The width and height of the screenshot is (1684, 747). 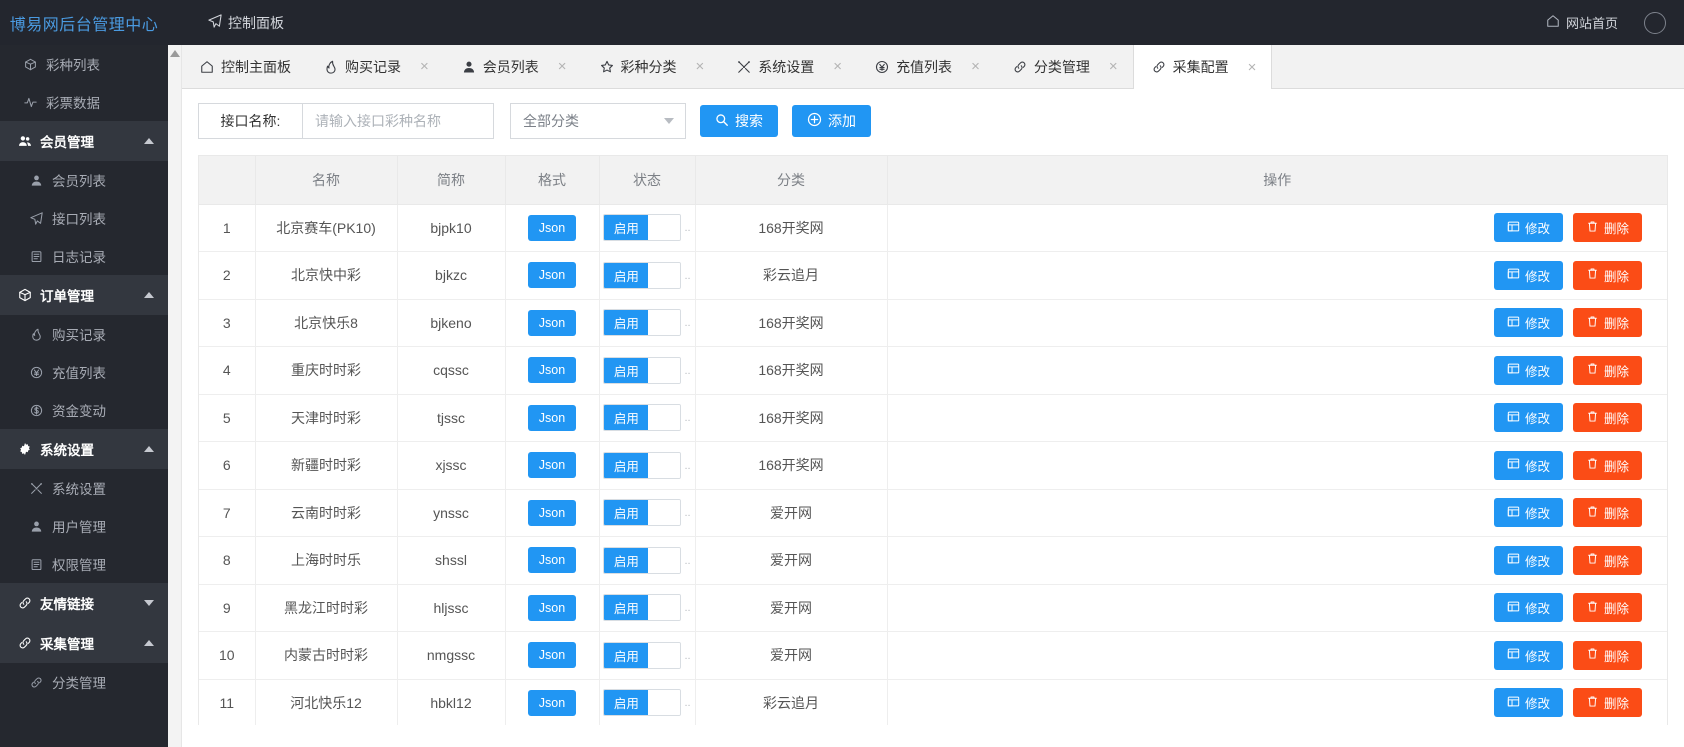 What do you see at coordinates (84, 218) in the screenshot?
I see `sidebar-item-4: 接口列表` at bounding box center [84, 218].